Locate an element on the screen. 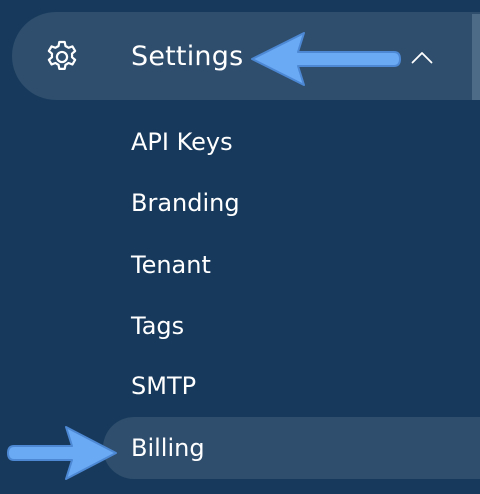  sidebar-item-billing-label: Billing is located at coordinates (168, 448).